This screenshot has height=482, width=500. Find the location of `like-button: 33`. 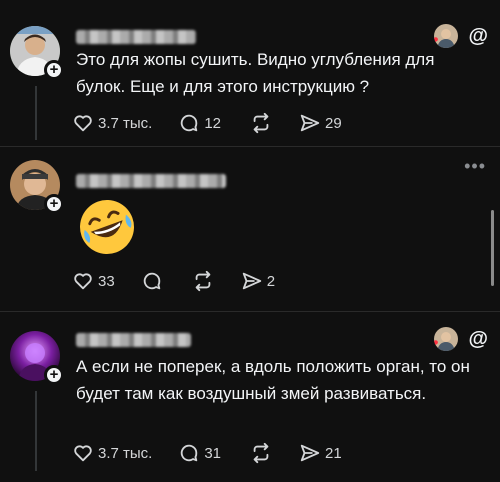

like-button: 33 is located at coordinates (93, 281).